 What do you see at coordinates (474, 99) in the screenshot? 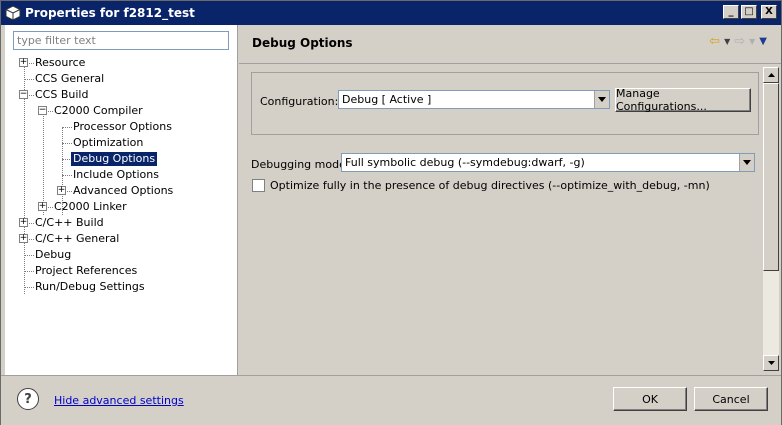
I see `configuration-select: Debug [ Active ]` at bounding box center [474, 99].